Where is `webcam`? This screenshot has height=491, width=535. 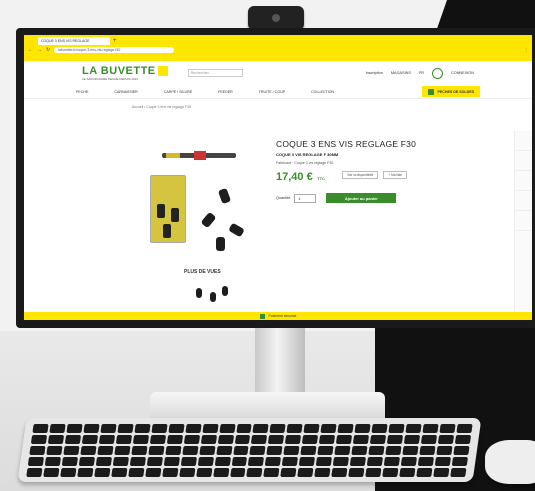
webcam is located at coordinates (276, 18).